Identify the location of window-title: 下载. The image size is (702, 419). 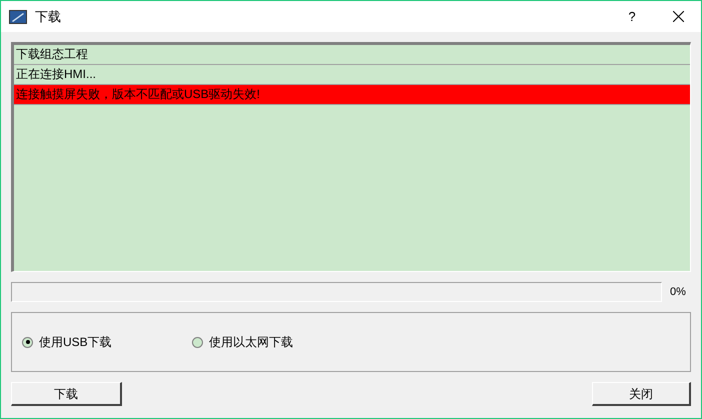
(48, 17).